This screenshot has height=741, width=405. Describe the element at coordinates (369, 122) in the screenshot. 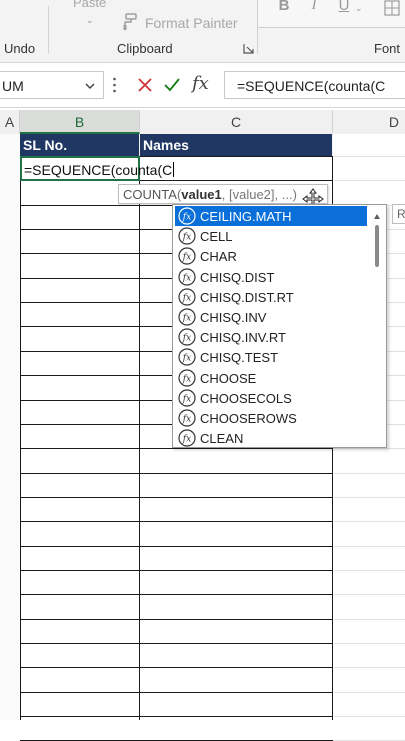

I see `column-header-d: D` at that location.